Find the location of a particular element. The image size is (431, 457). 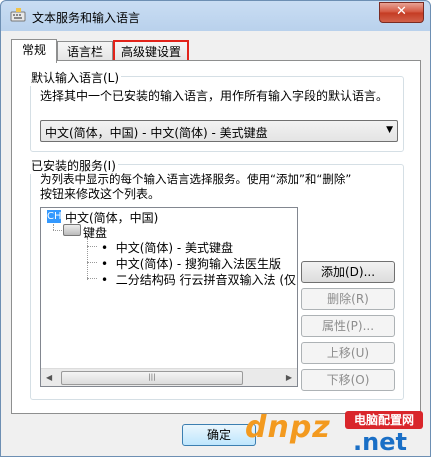

tree-service-item: • 二分结构码 行云拼音双输入法 (仅 is located at coordinates (198, 279).